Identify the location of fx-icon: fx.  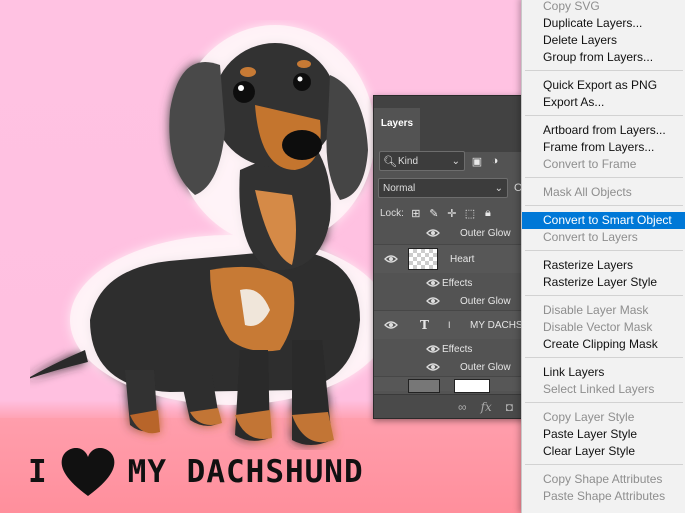
(486, 407).